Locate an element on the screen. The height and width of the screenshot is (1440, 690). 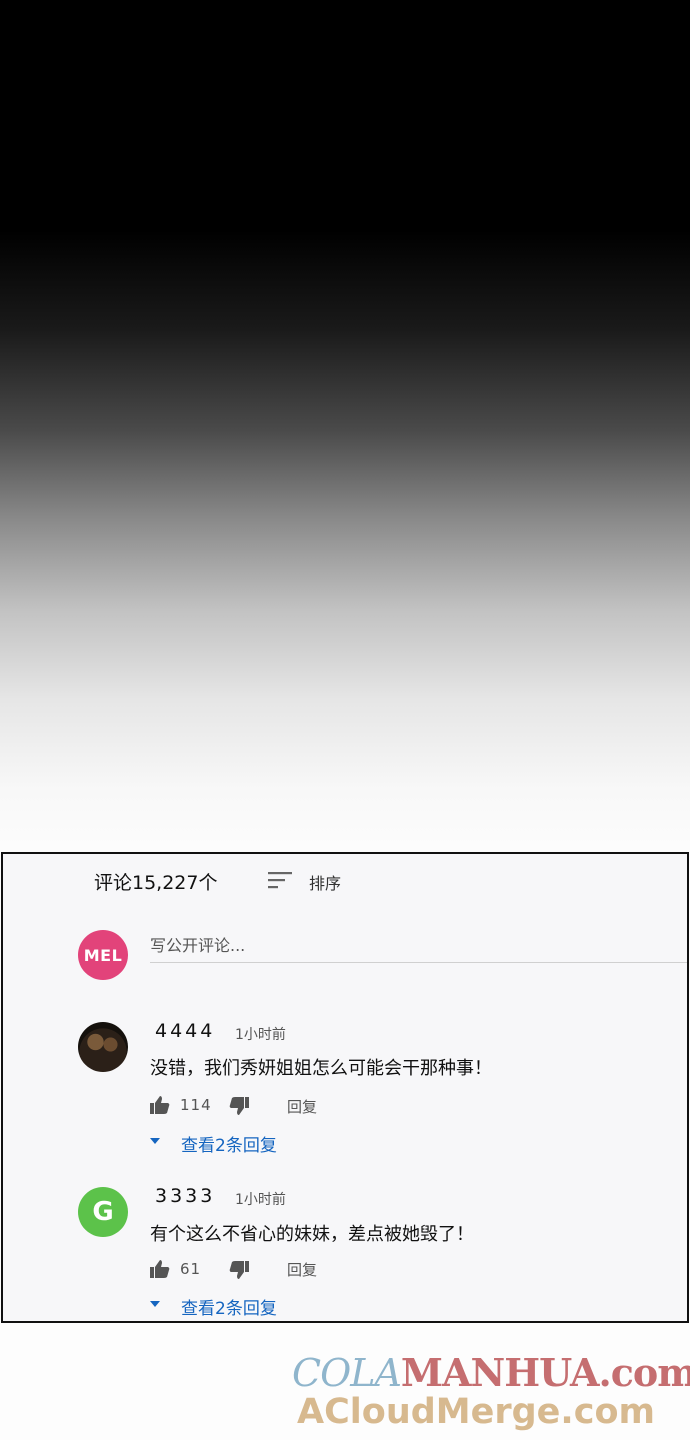
watermark-line2: ACloudMerge.com is located at coordinates (476, 1412).